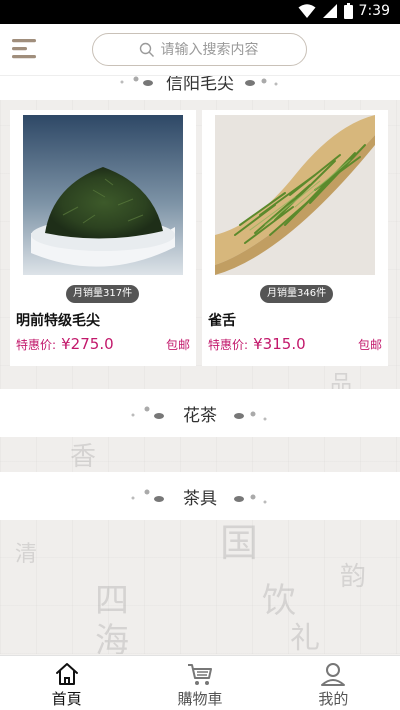  I want to click on price-row: 特惠价: ¥315.0 包邮, so click(295, 343).